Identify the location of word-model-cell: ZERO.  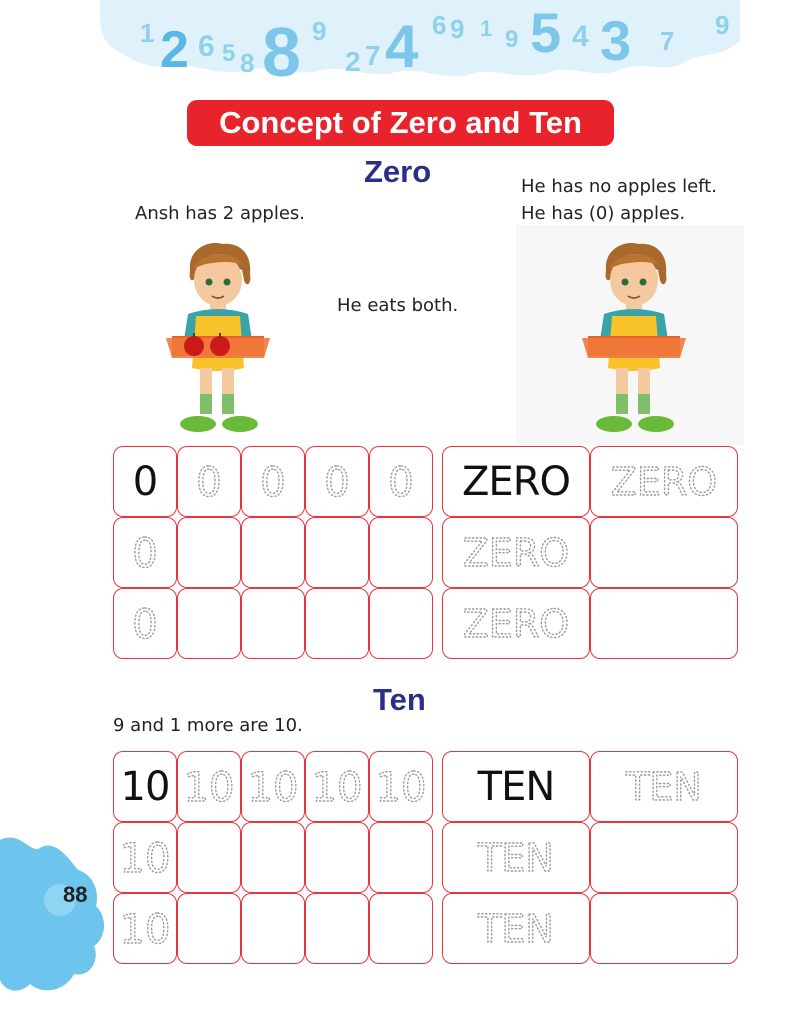
(516, 481).